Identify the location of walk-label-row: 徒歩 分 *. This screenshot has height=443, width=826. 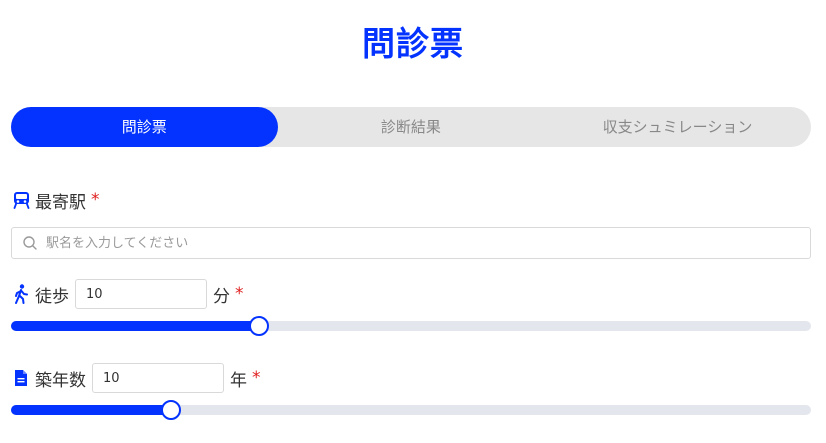
(127, 294).